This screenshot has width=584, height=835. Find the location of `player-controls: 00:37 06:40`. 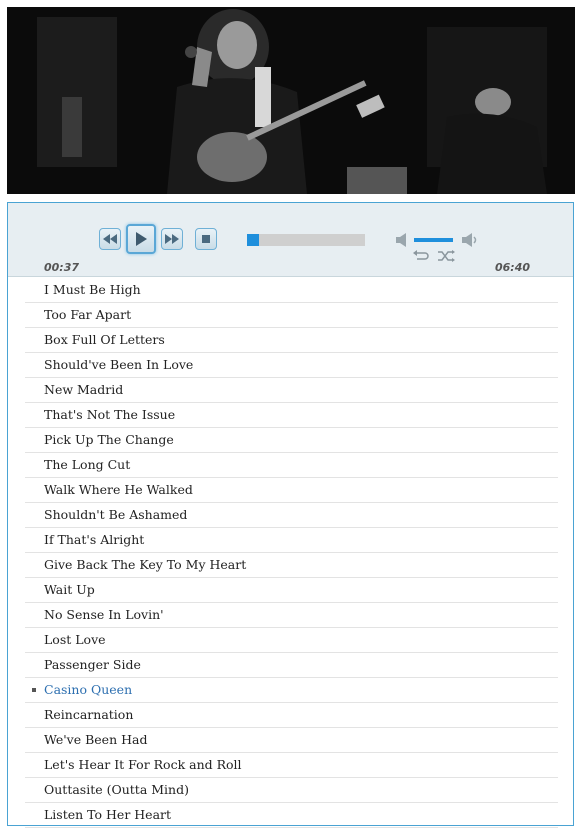

player-controls: 00:37 06:40 is located at coordinates (290, 240).